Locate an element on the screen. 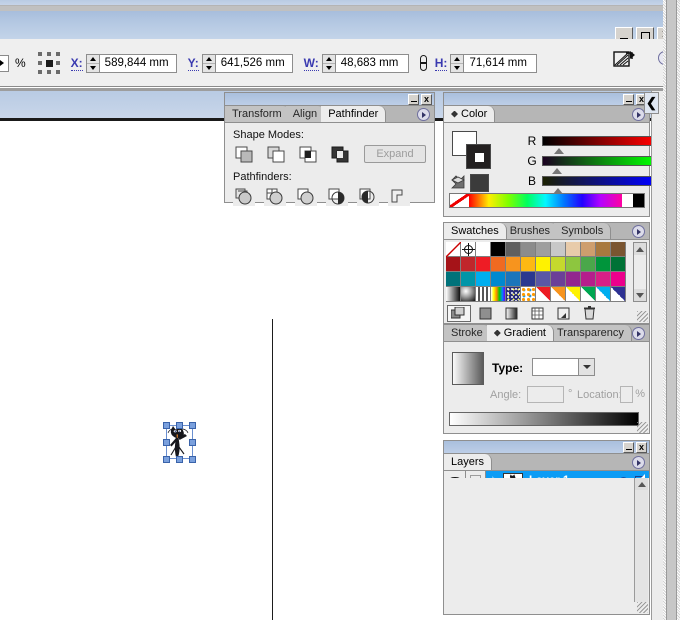  gradient-preview-swatch is located at coordinates (468, 368).